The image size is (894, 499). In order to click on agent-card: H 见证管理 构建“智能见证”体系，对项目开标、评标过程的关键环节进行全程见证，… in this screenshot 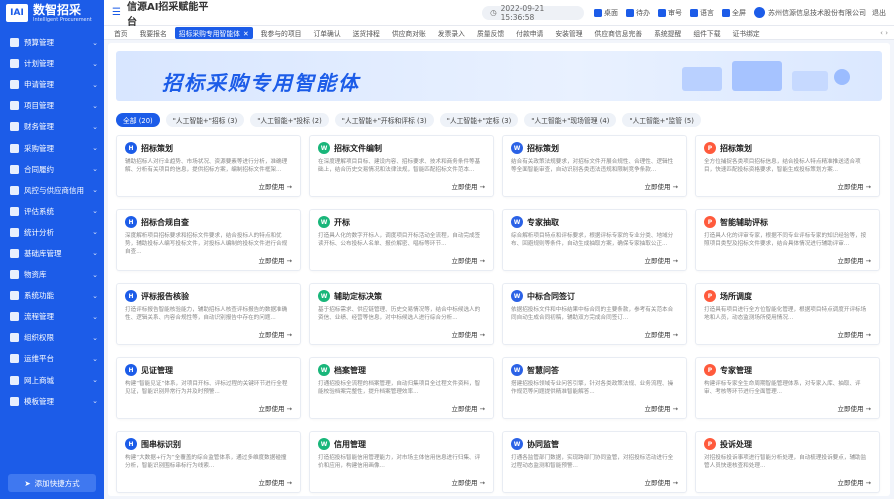, I will do `click(208, 388)`.